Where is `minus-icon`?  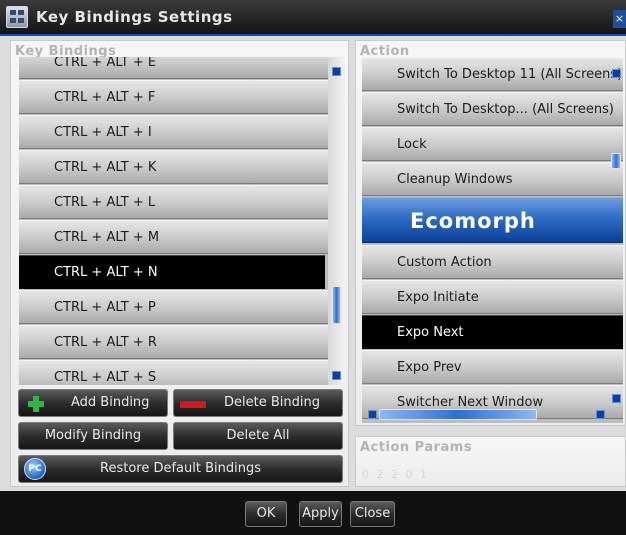
minus-icon is located at coordinates (193, 404).